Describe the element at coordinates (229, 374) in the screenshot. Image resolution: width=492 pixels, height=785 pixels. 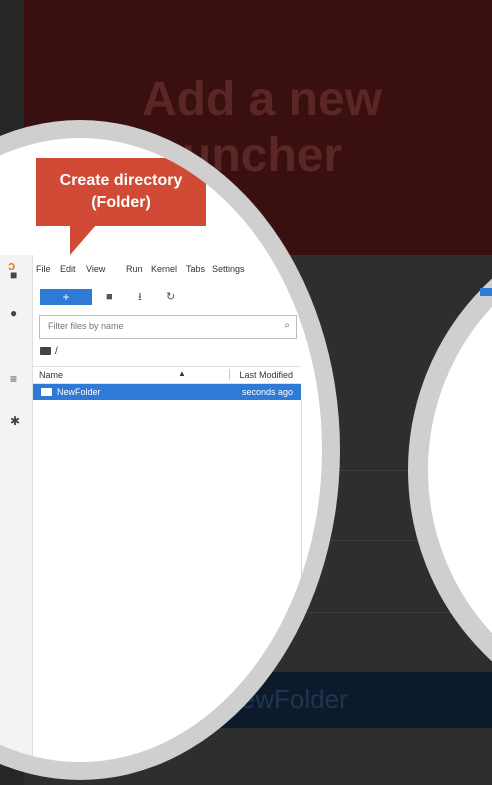
I see `column-divider` at that location.